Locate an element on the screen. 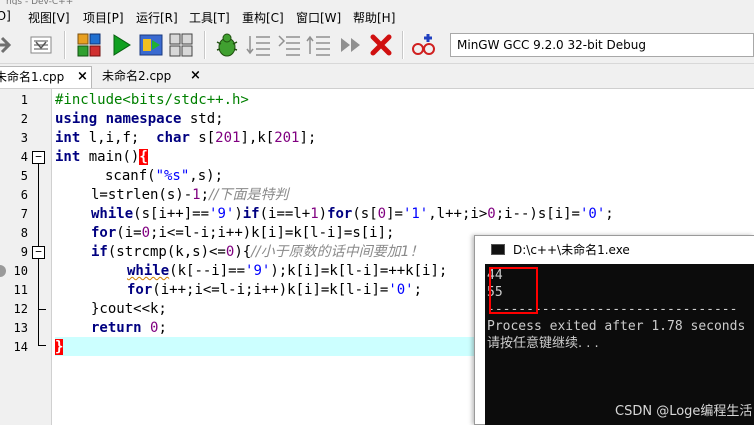 This screenshot has width=754, height=425. code-line-13: return 0; is located at coordinates (129, 328).